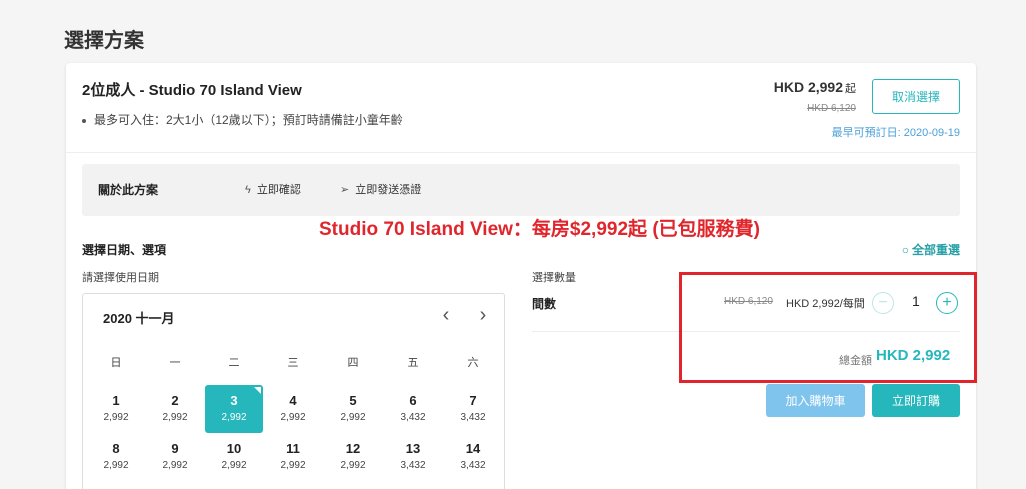 This screenshot has width=1026, height=489. Describe the element at coordinates (175, 457) in the screenshot. I see `calendar-day: 9 2,992` at that location.